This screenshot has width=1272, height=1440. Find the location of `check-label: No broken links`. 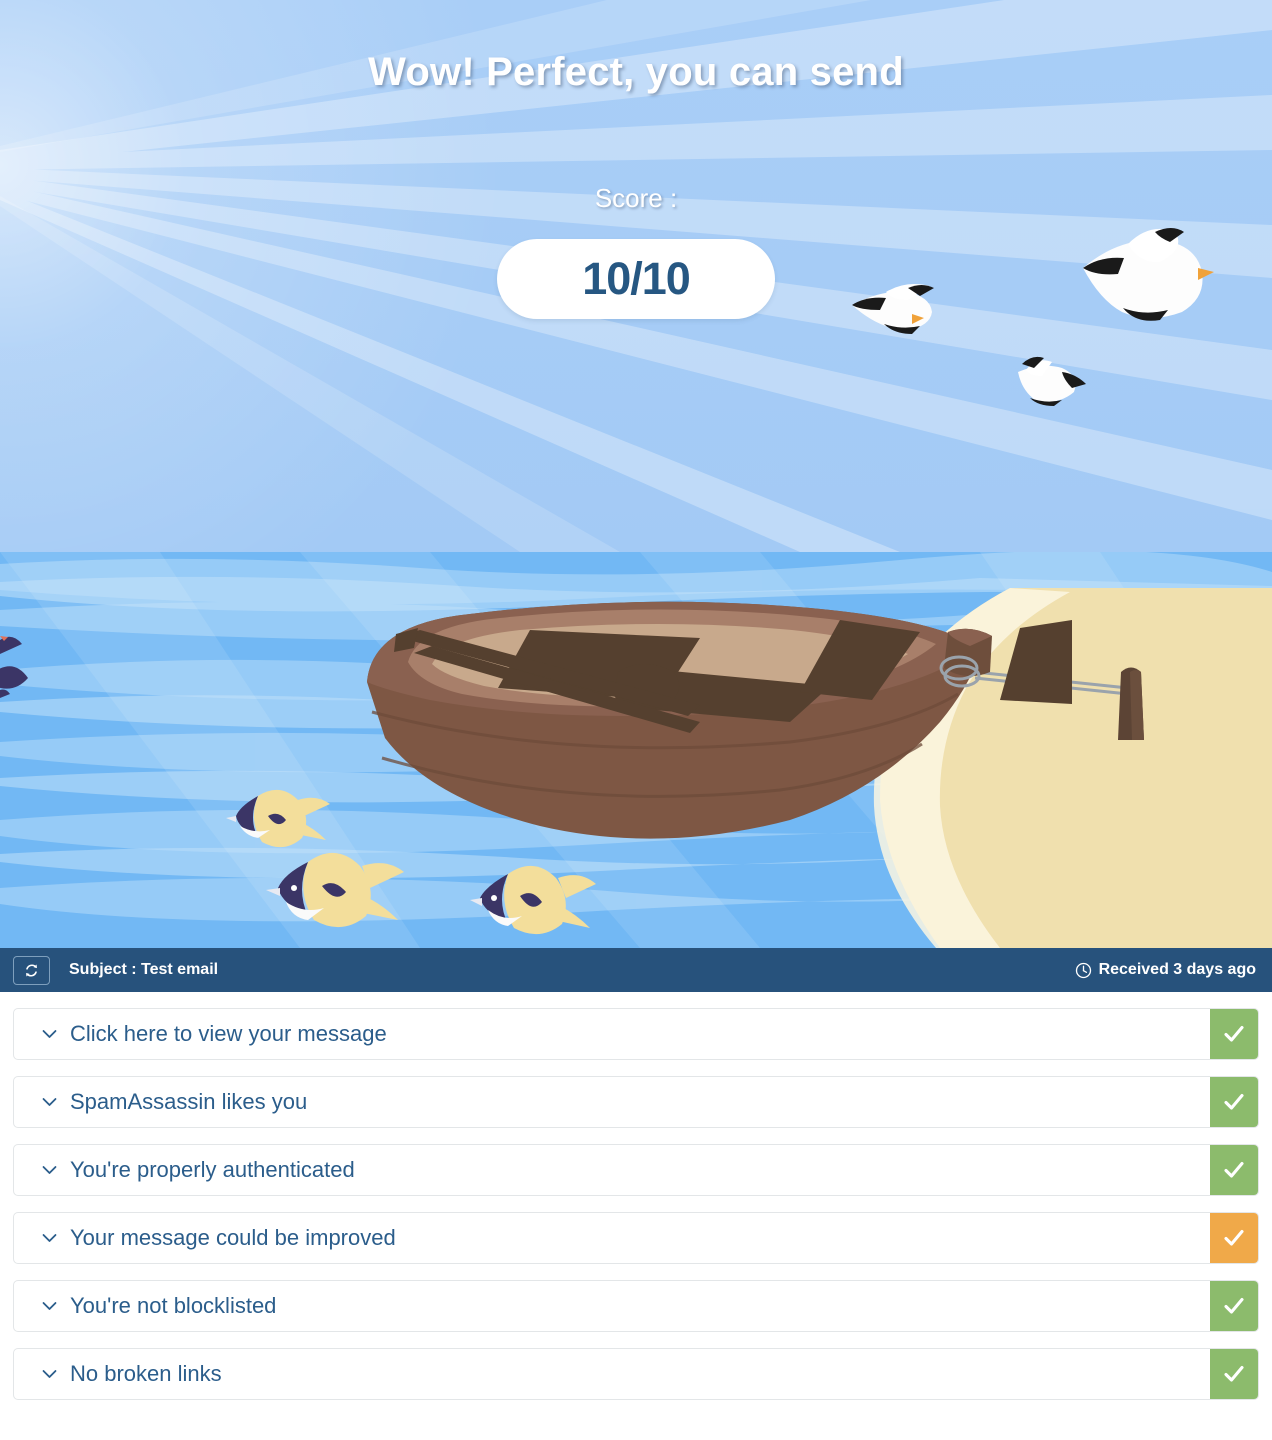

check-label: No broken links is located at coordinates (146, 1373).